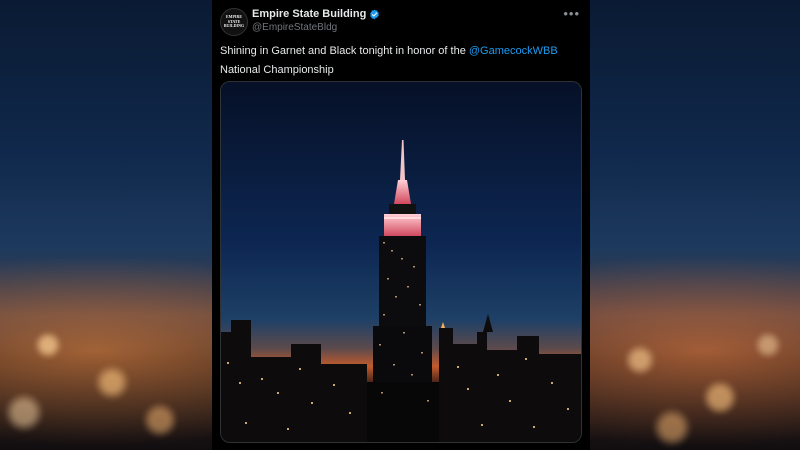  I want to click on mention-link: @GamecockWBB, so click(513, 51).